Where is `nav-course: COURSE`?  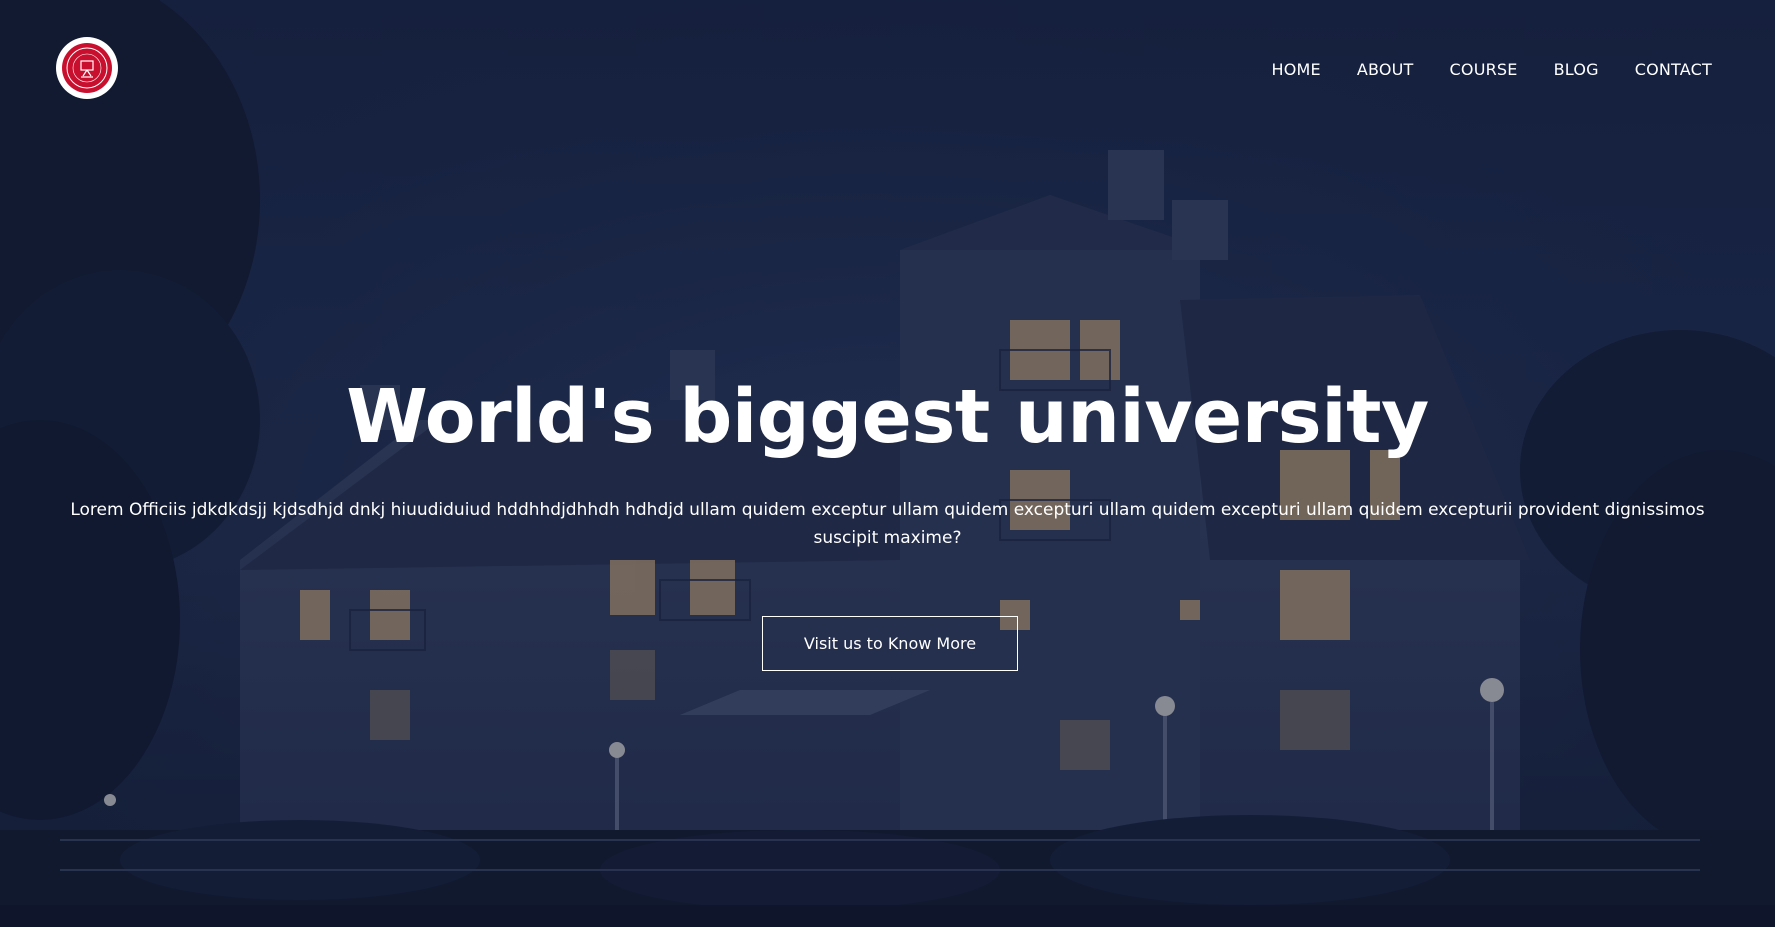
nav-course: COURSE is located at coordinates (1484, 69).